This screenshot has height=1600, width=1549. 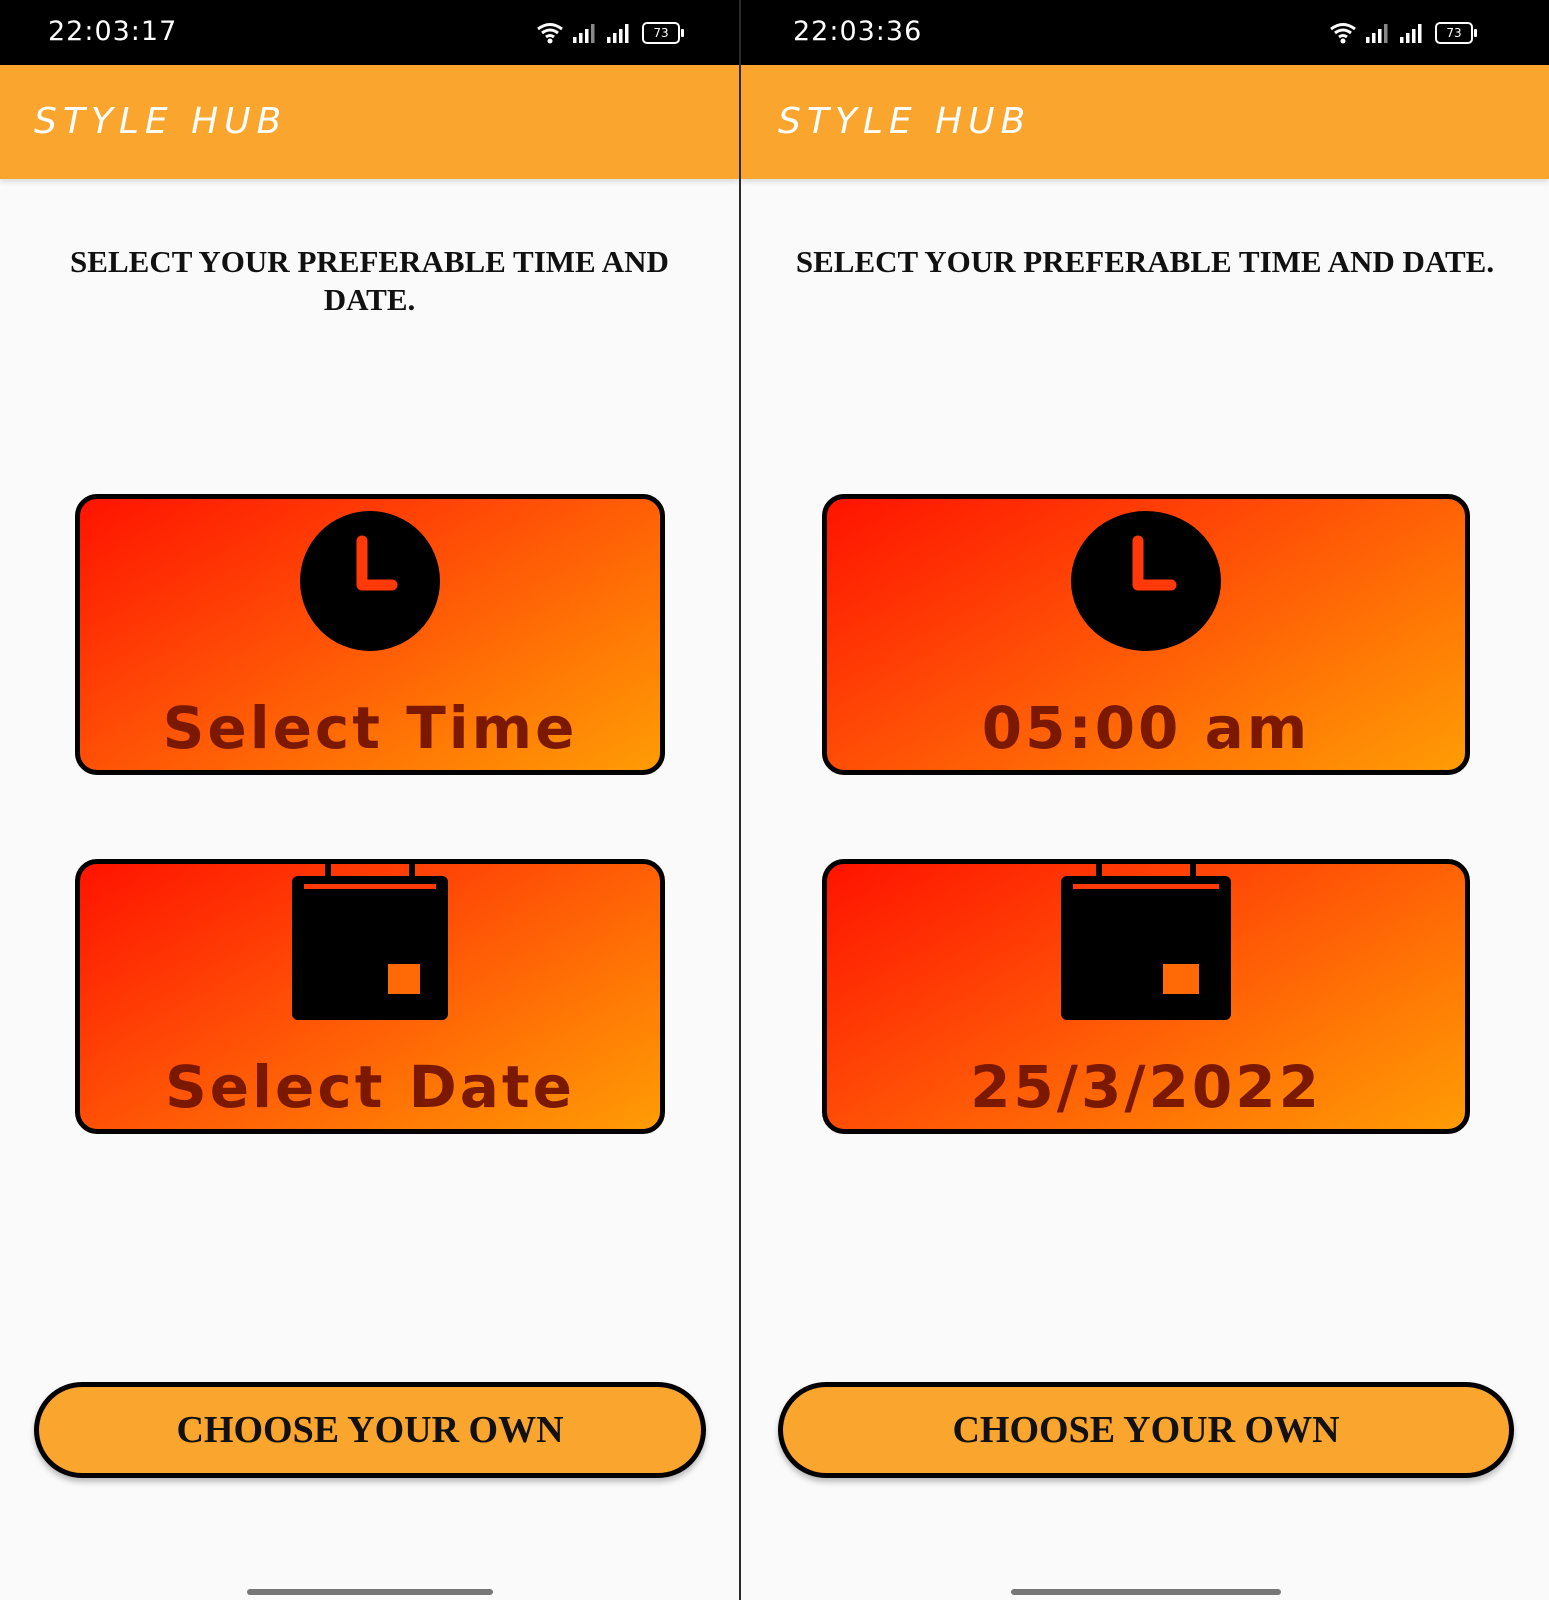 I want to click on select-time-card: 05:00 am, so click(x=1146, y=634).